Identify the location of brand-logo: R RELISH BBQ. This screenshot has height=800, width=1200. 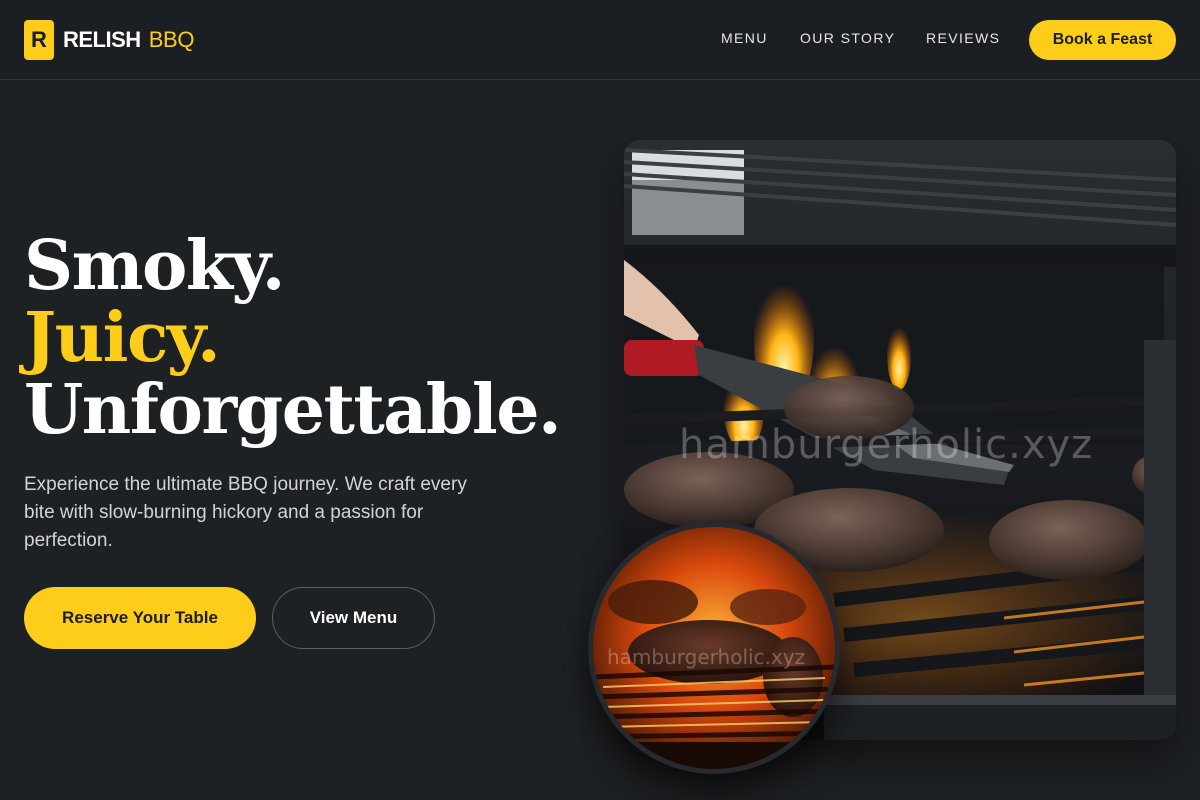
(109, 40).